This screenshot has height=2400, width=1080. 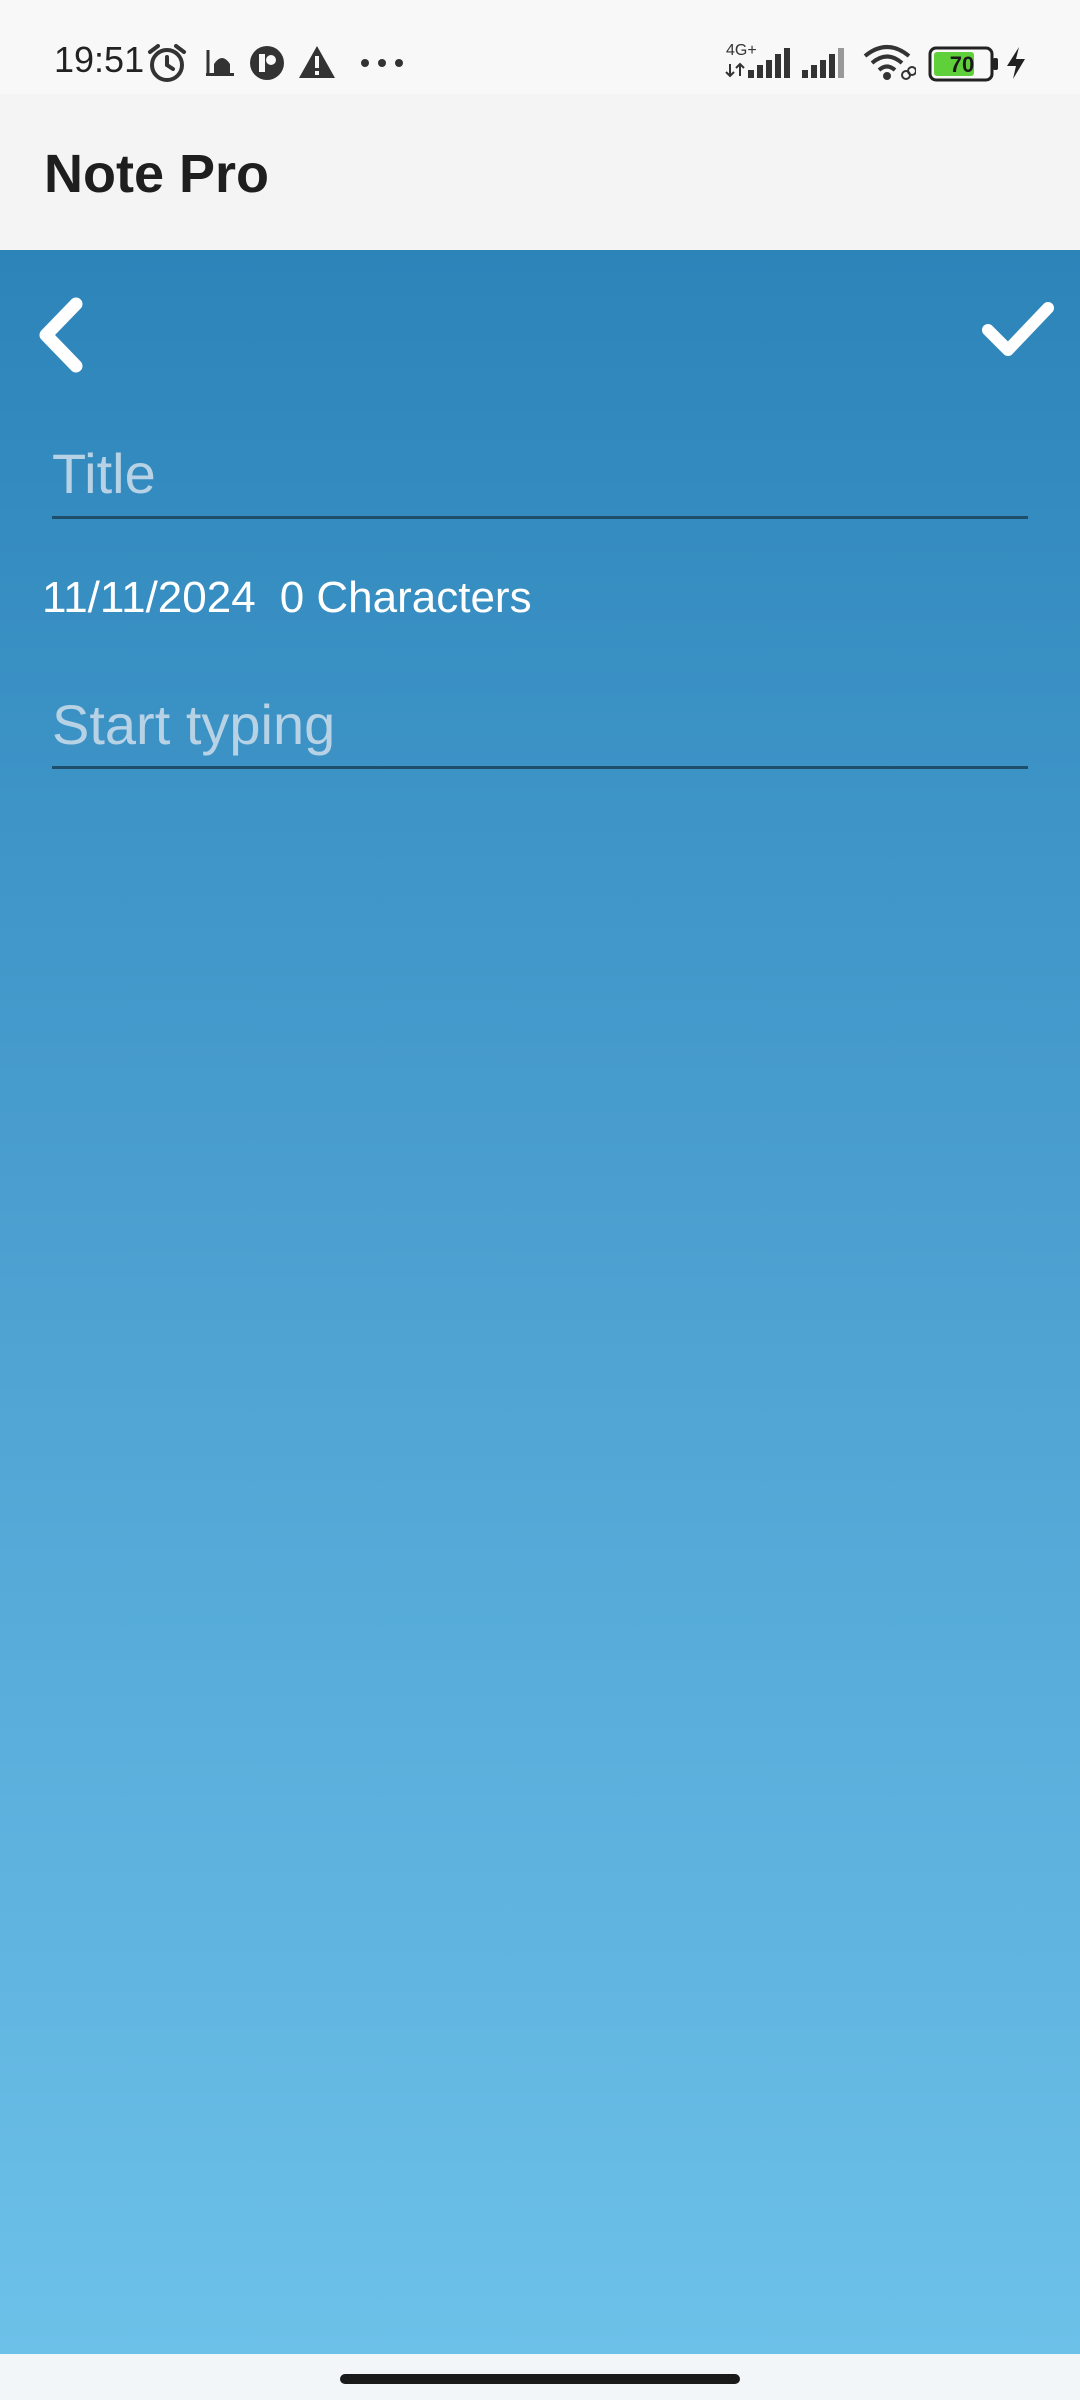 What do you see at coordinates (540, 47) in the screenshot?
I see `status-bar: 19:51 4G+ 70` at bounding box center [540, 47].